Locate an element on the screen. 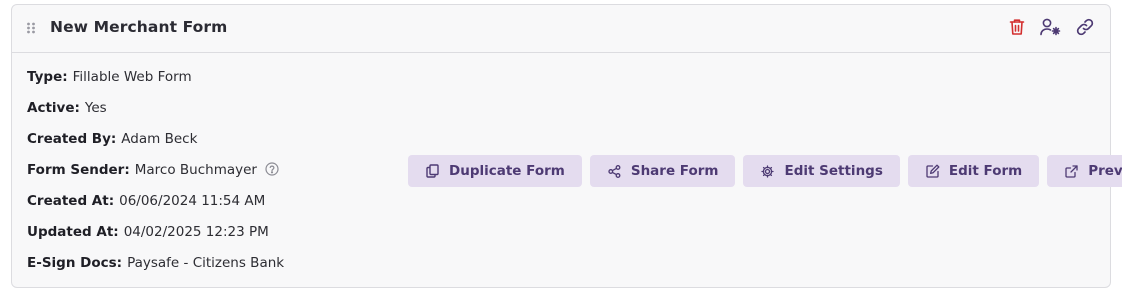 The height and width of the screenshot is (296, 1122). detail-row-form-sender: Form Sender: Marco Buchmayer is located at coordinates (155, 176).